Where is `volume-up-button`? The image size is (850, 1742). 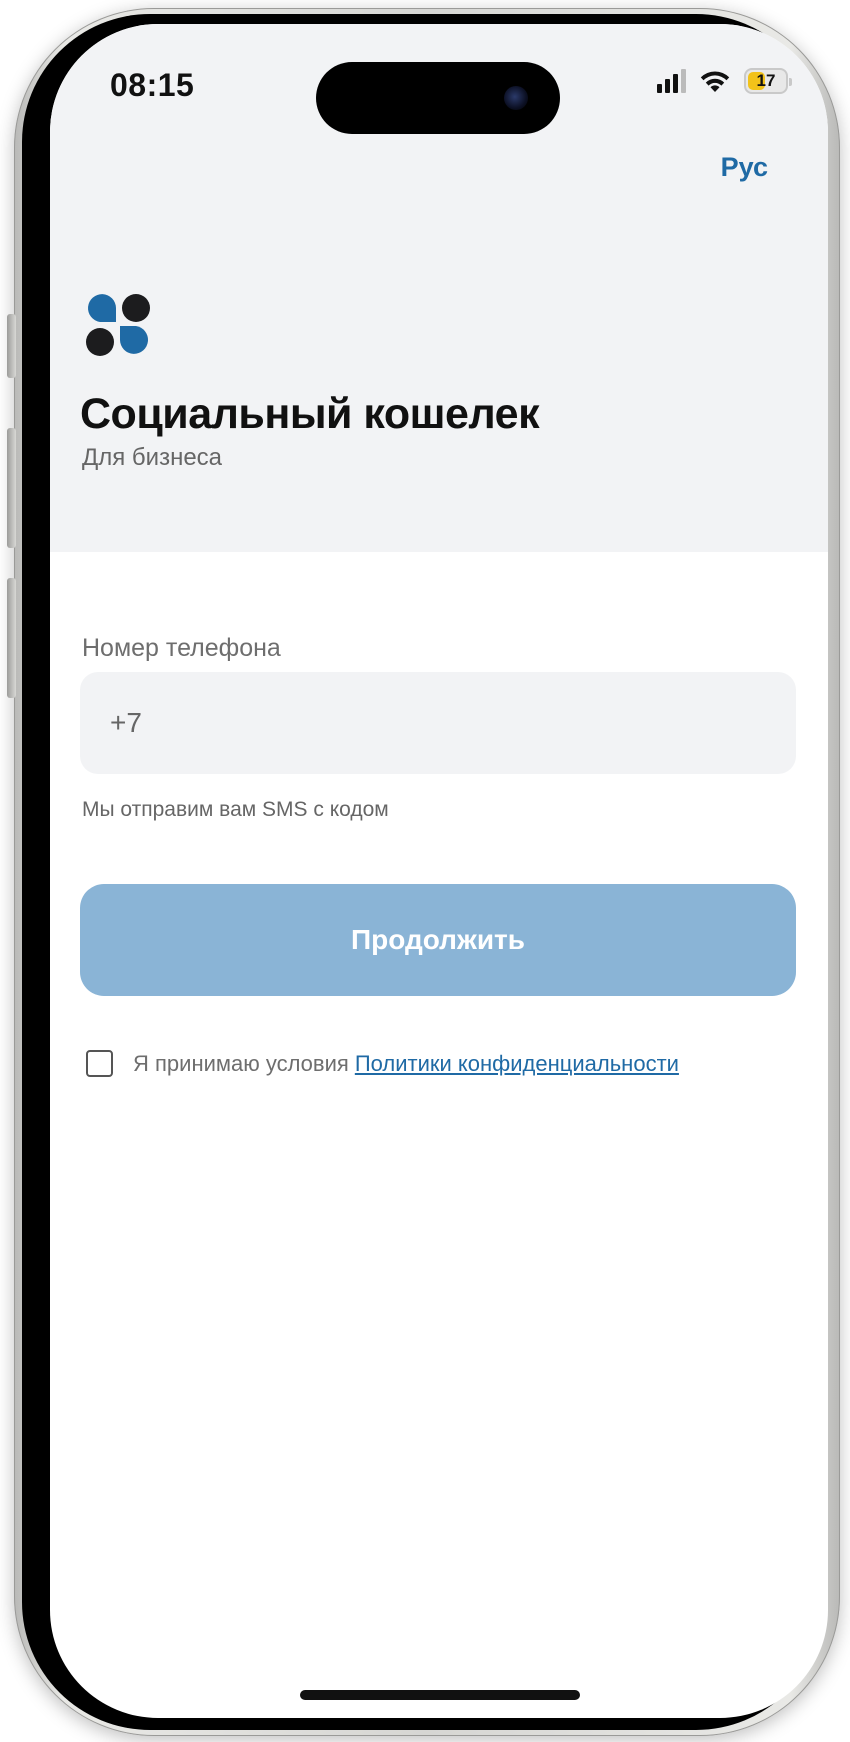
volume-up-button is located at coordinates (11, 488).